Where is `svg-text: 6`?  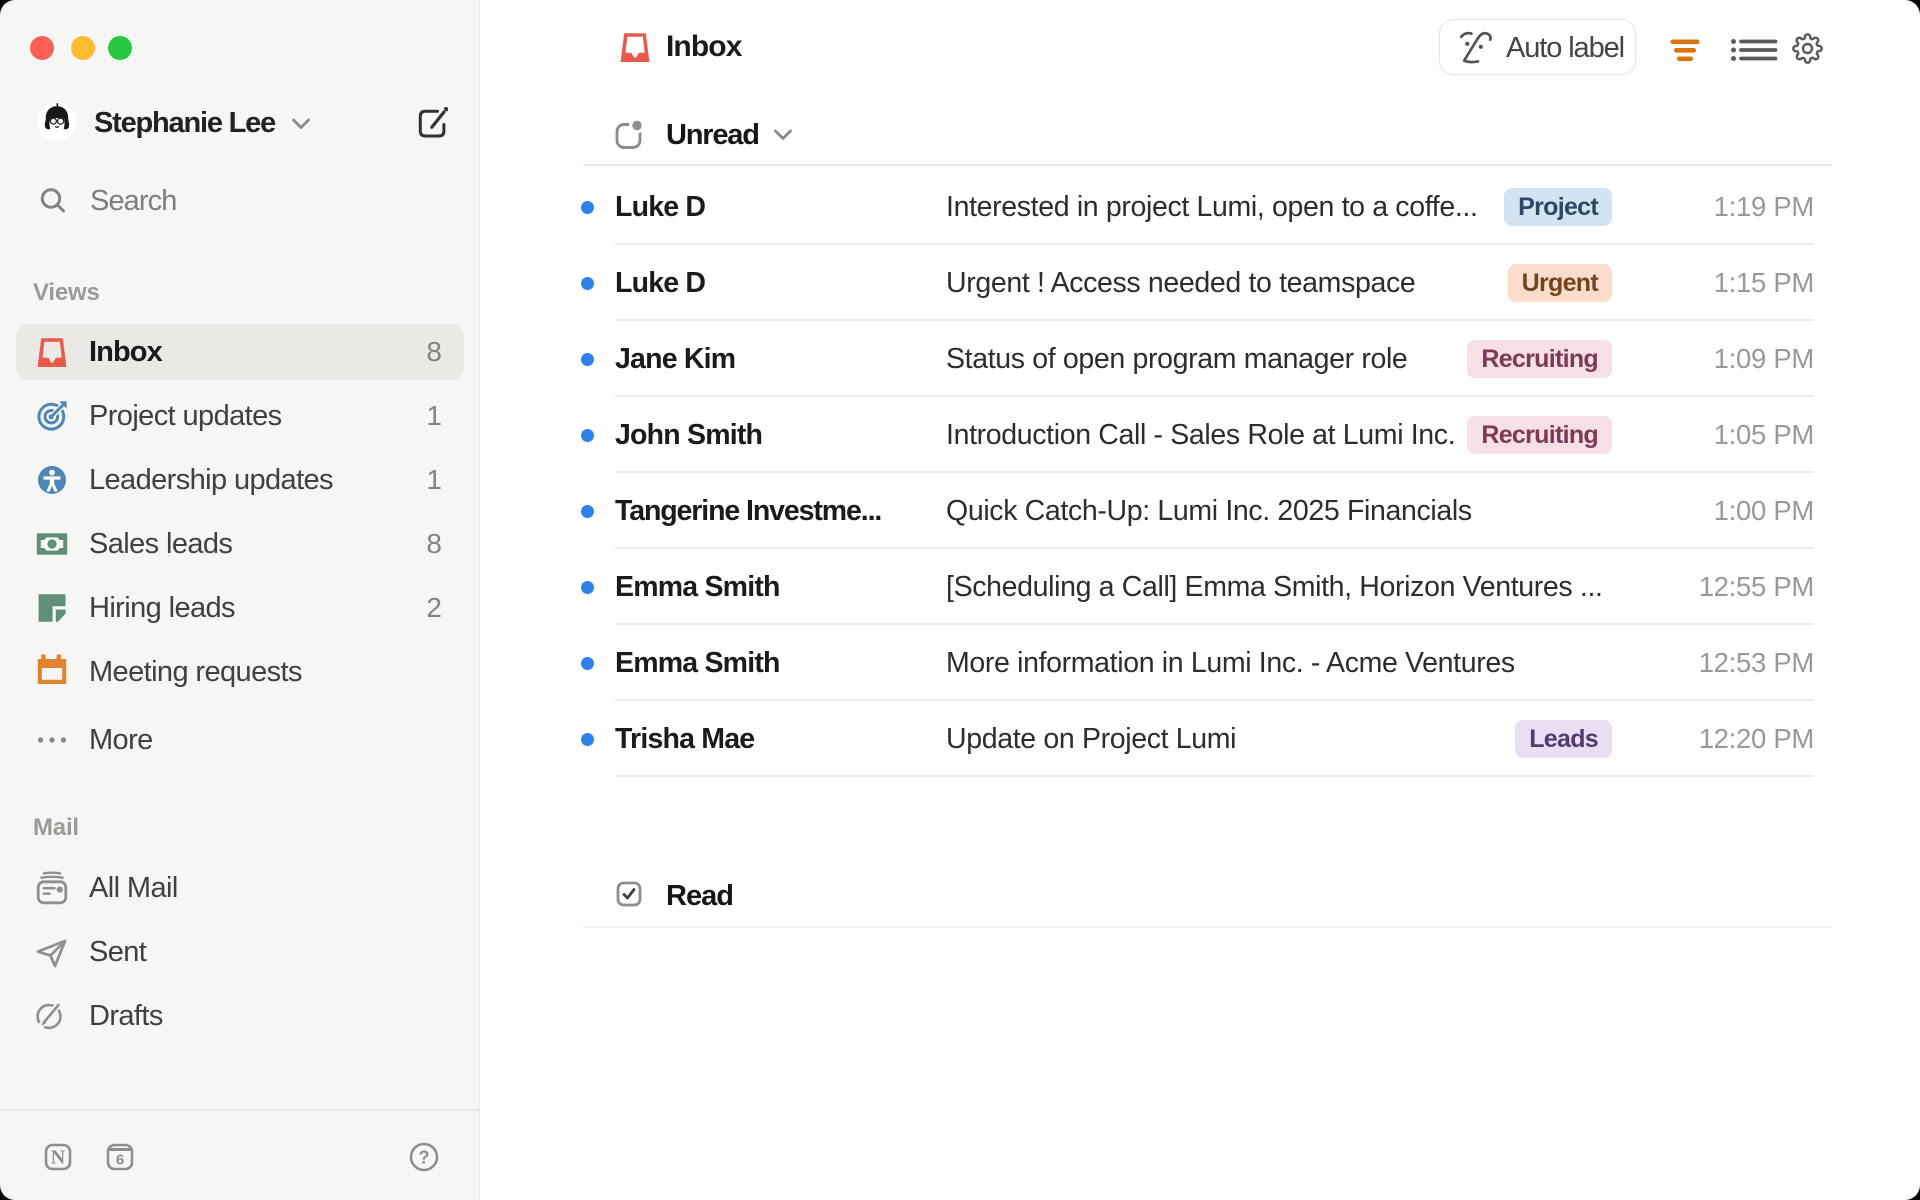
svg-text: 6 is located at coordinates (120, 1160).